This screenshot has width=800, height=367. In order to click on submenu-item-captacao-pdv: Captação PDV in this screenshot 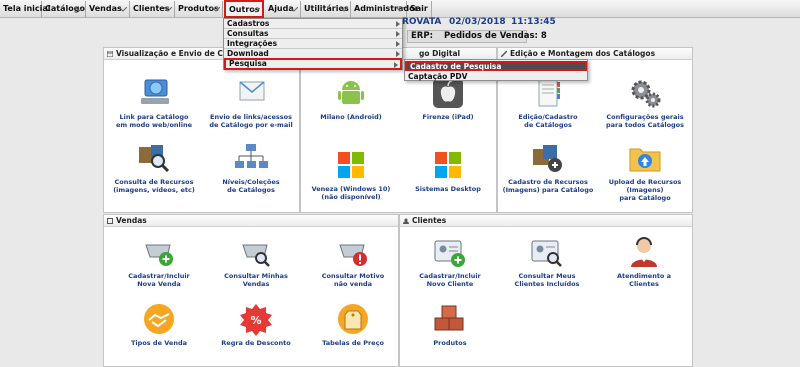, I will do `click(496, 77)`.